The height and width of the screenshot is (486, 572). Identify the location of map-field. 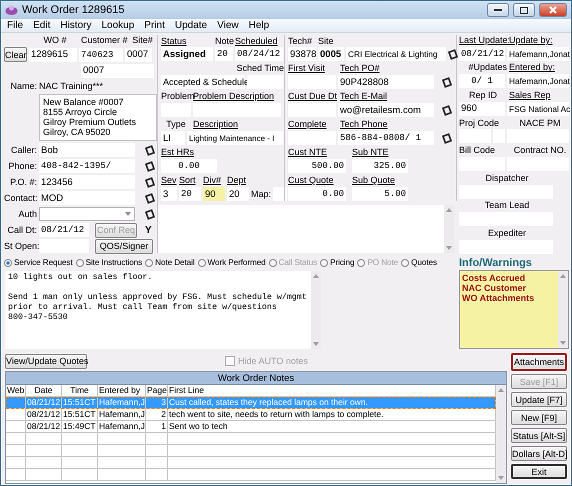
(280, 194).